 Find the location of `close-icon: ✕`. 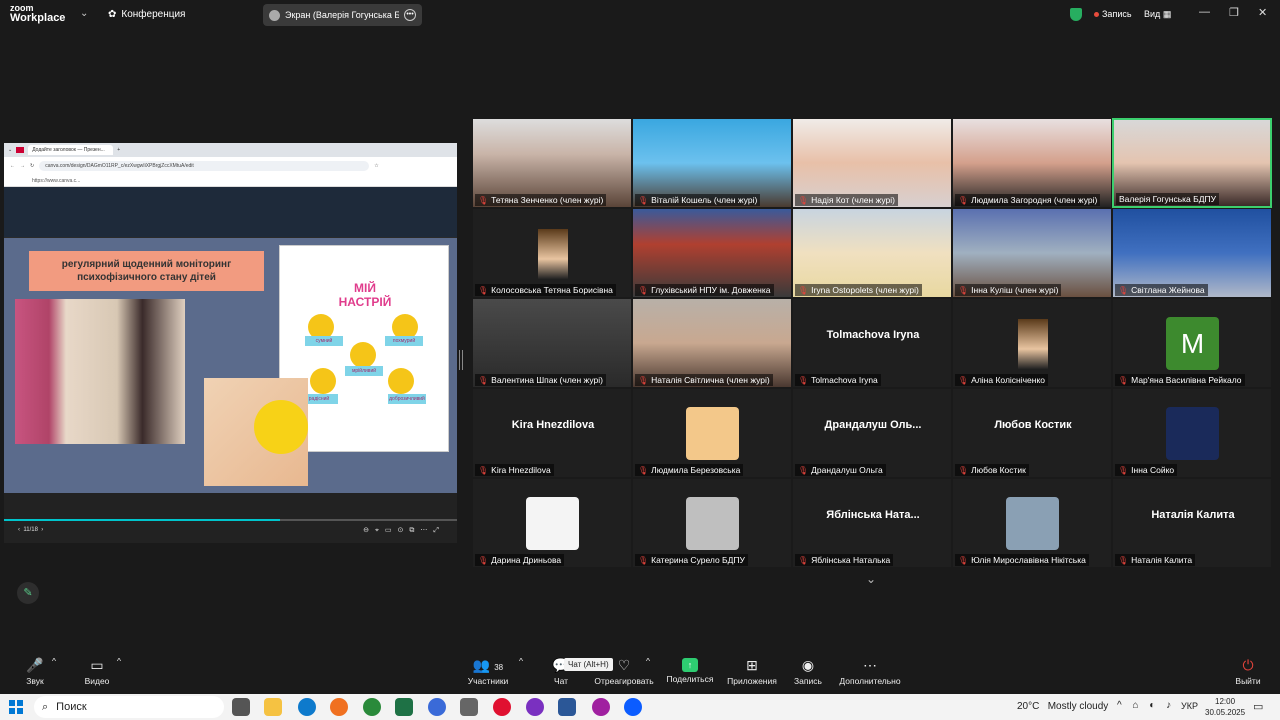

close-icon: ✕ is located at coordinates (1262, 12).